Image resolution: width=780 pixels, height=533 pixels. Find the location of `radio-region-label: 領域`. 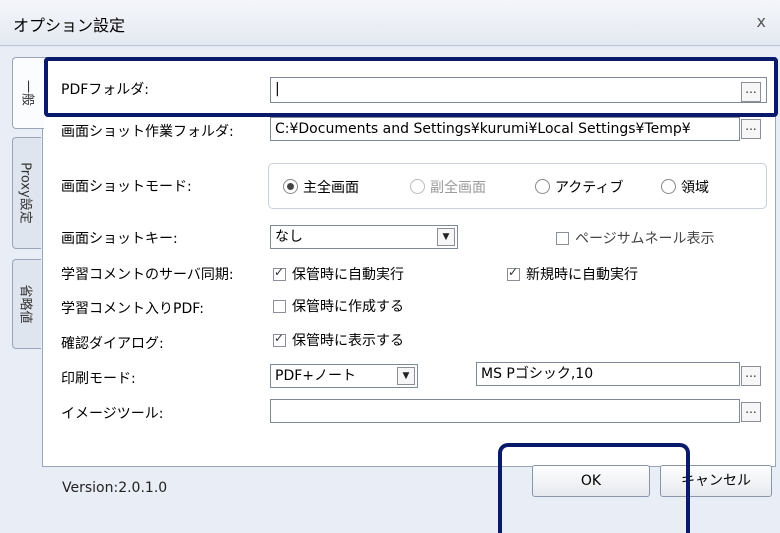

radio-region-label: 領域 is located at coordinates (695, 188).